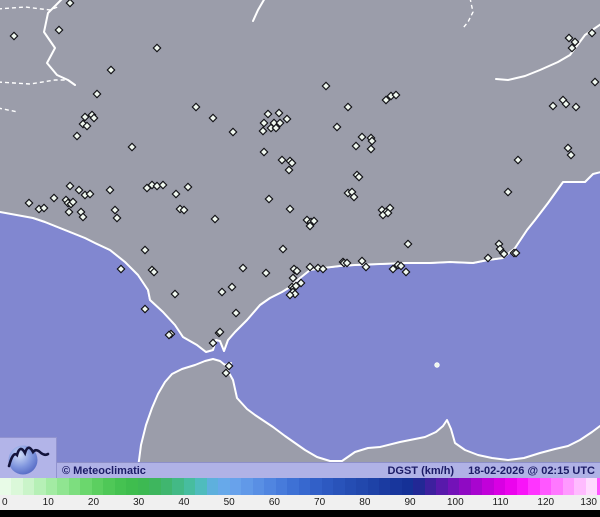  What do you see at coordinates (365, 502) in the screenshot?
I see `legend-tick-80: 80` at bounding box center [365, 502].